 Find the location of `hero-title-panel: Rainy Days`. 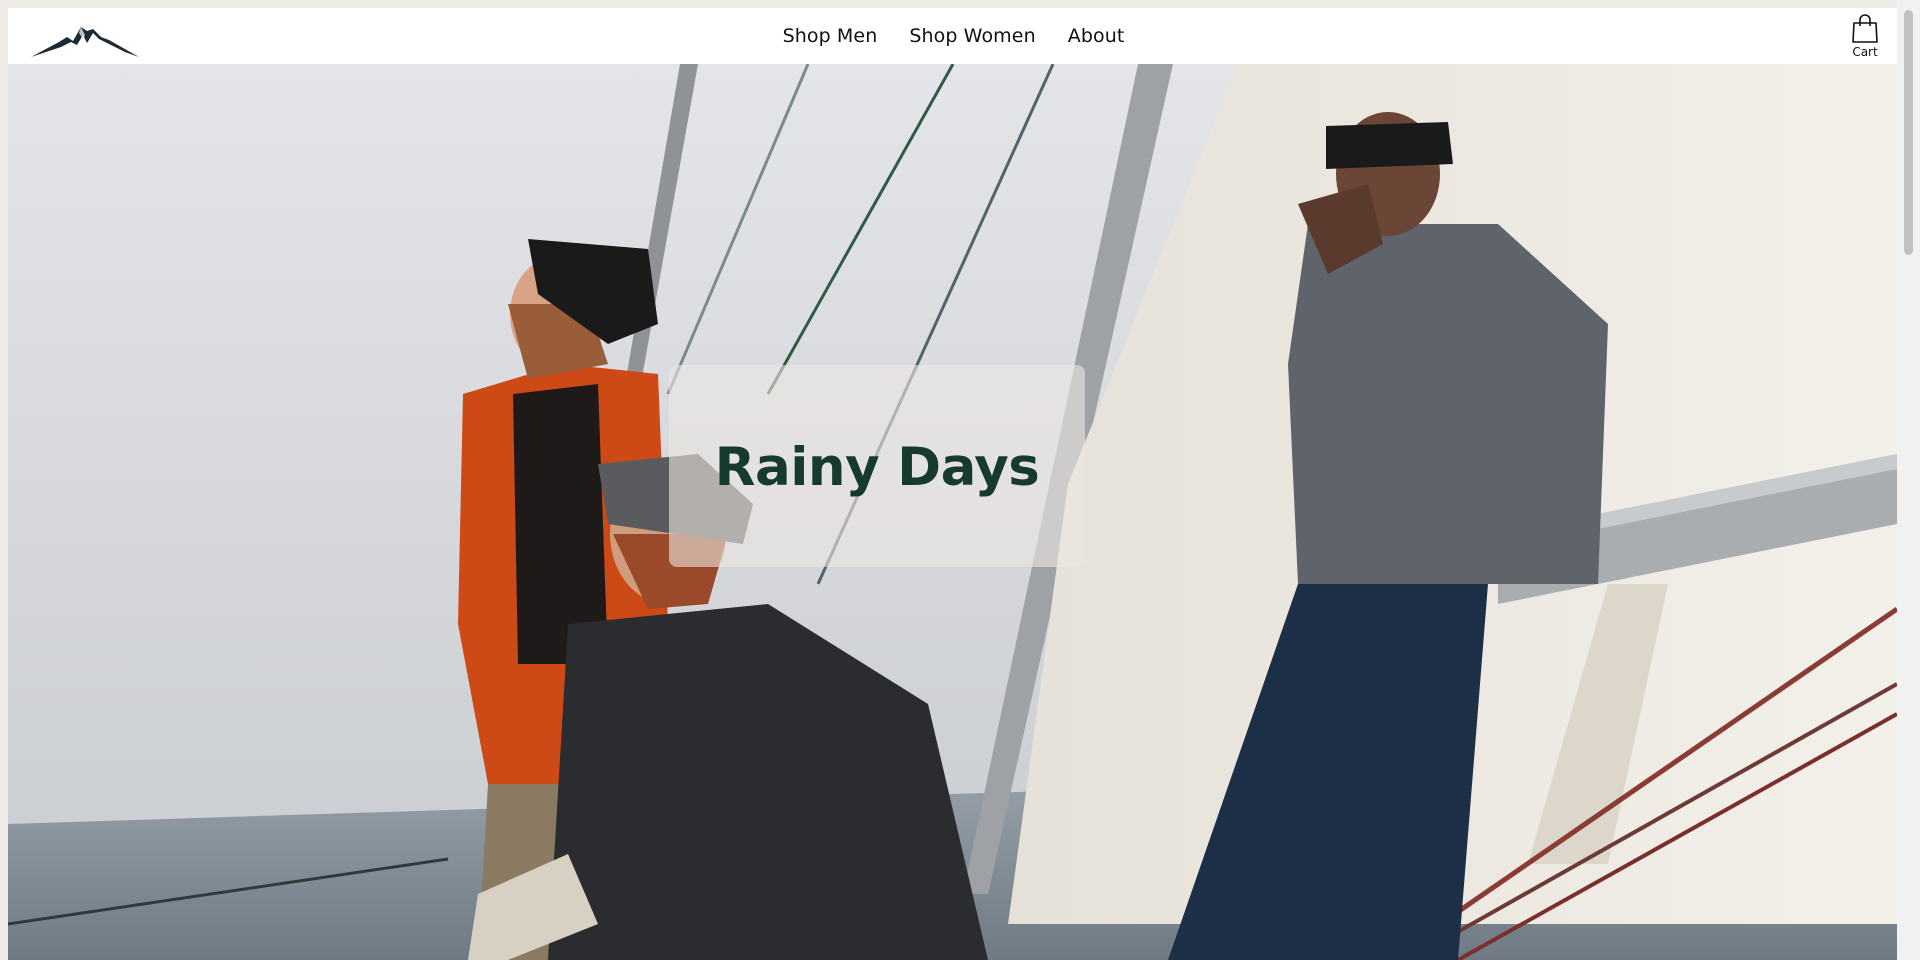

hero-title-panel: Rainy Days is located at coordinates (877, 466).